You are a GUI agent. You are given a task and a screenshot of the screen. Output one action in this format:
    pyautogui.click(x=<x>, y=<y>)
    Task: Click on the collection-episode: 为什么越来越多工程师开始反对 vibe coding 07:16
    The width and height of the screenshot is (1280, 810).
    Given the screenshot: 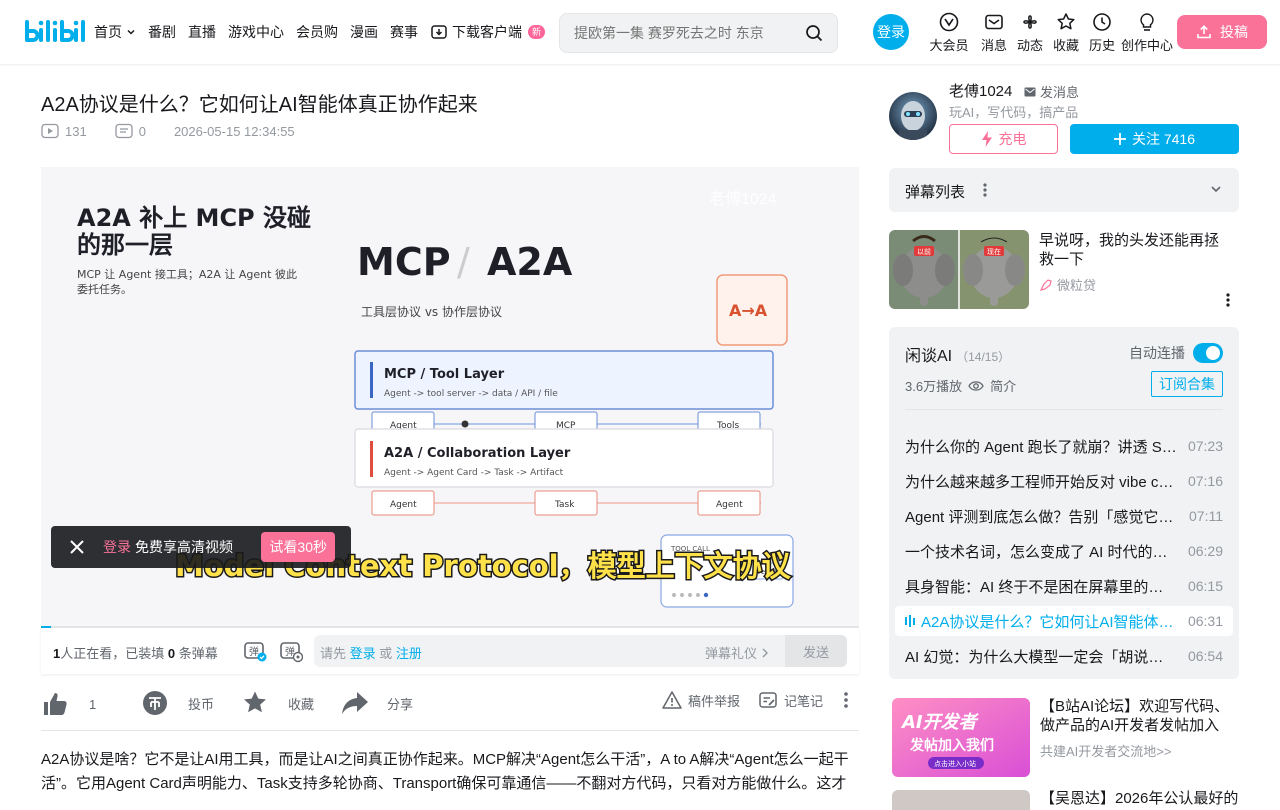 What is the action you would take?
    pyautogui.click(x=1064, y=481)
    